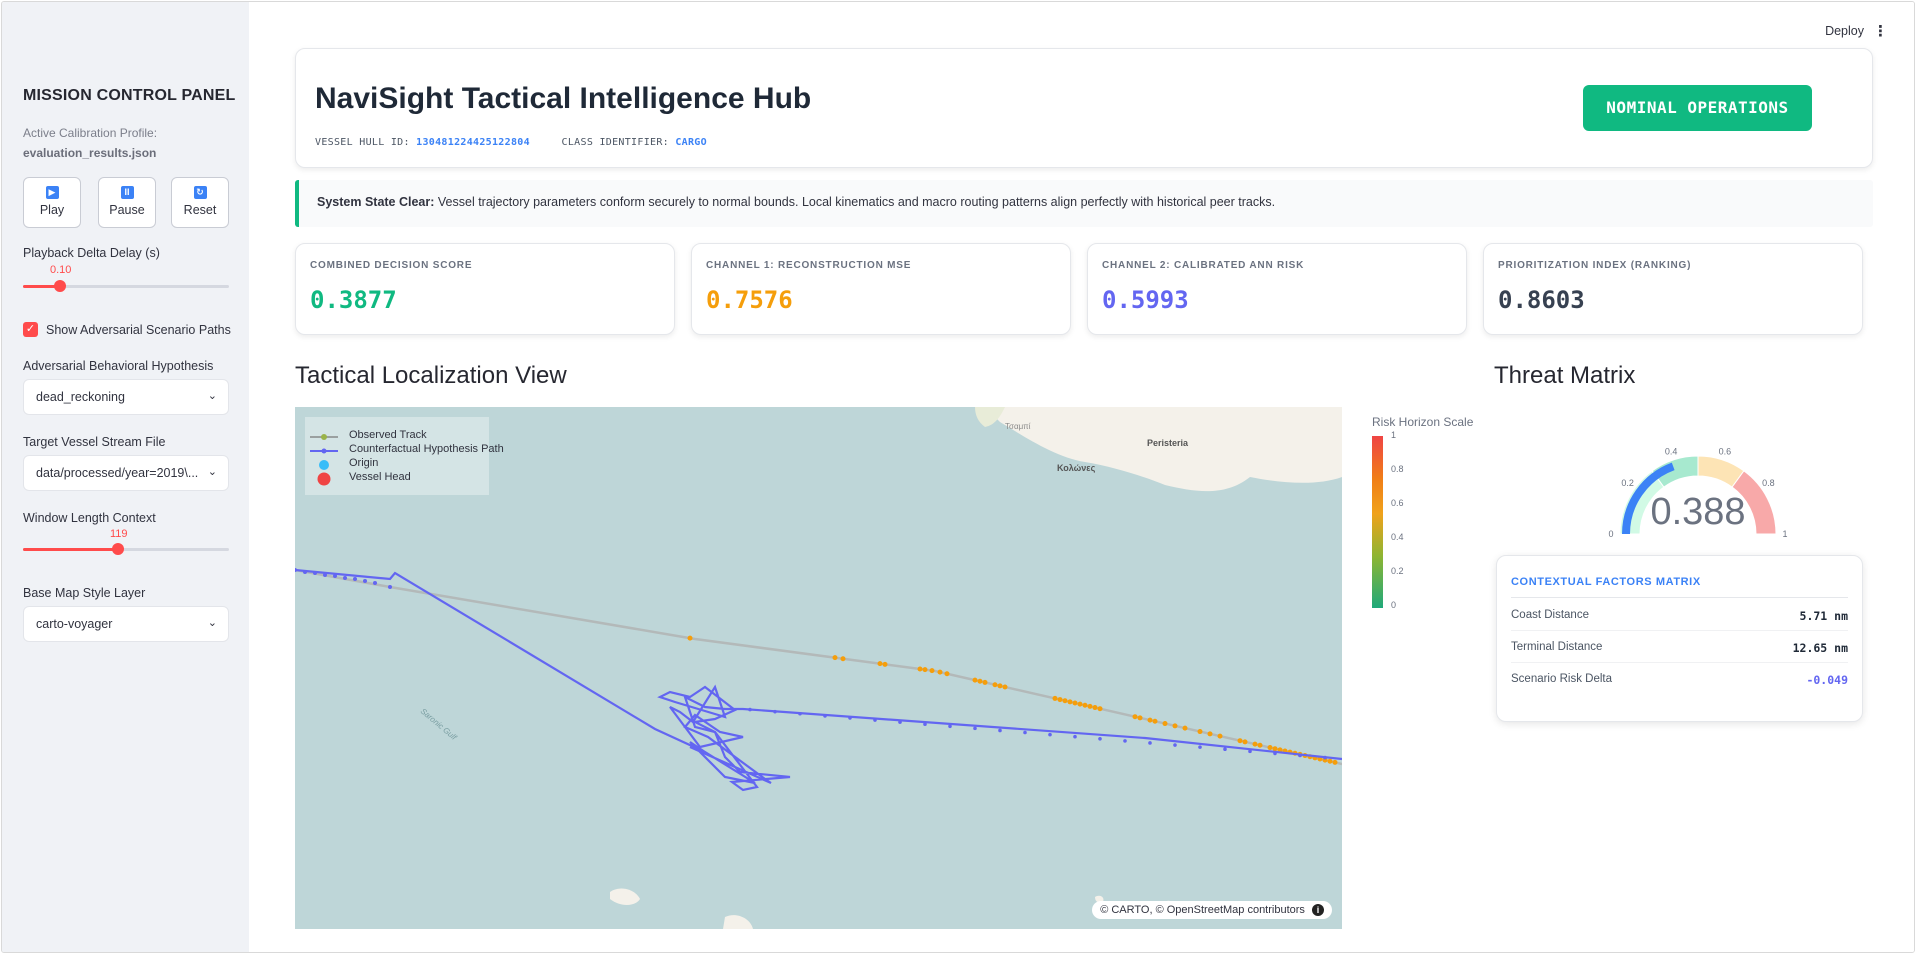 This screenshot has width=1917, height=955. Describe the element at coordinates (118, 366) in the screenshot. I see `hypothesis-label: Adversarial Behavioral Hypothesis` at that location.